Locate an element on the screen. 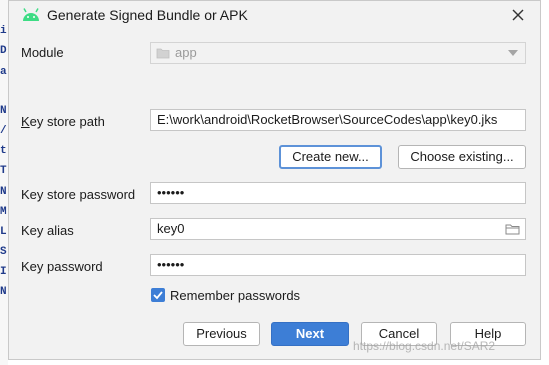 This screenshot has width=549, height=365. next-button: Next is located at coordinates (310, 334).